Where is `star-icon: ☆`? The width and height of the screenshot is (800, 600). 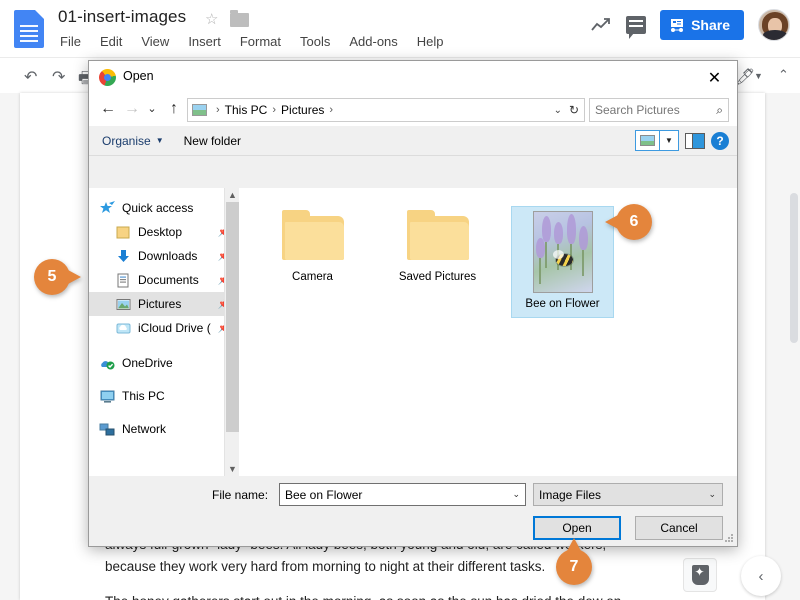
star-icon: ☆ is located at coordinates (211, 19).